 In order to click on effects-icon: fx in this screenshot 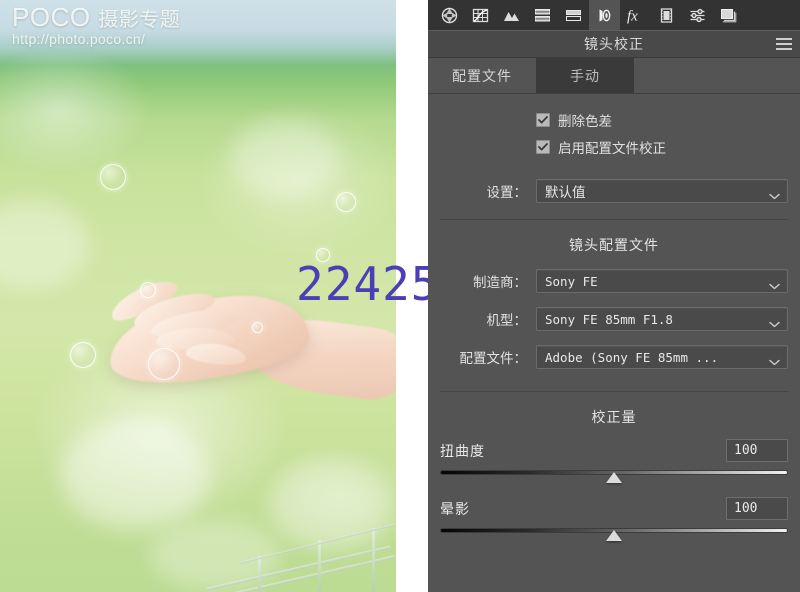, I will do `click(635, 15)`.